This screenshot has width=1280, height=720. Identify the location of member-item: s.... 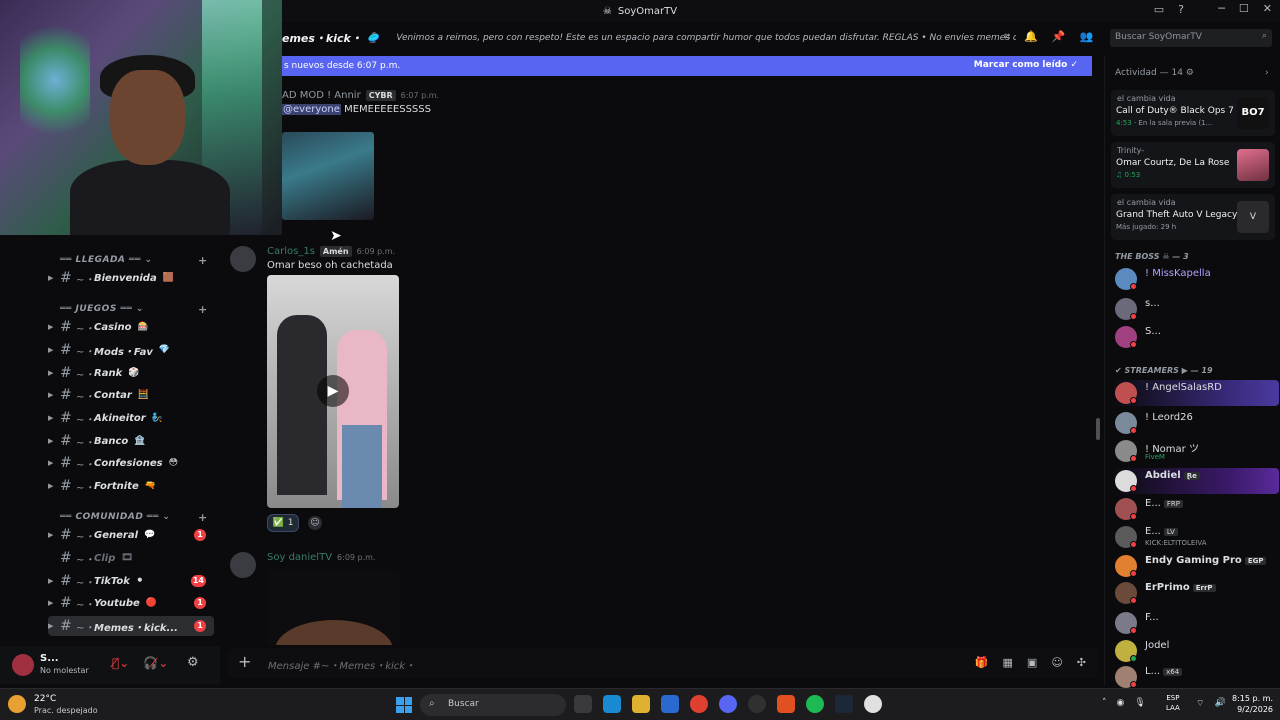
(1196, 309).